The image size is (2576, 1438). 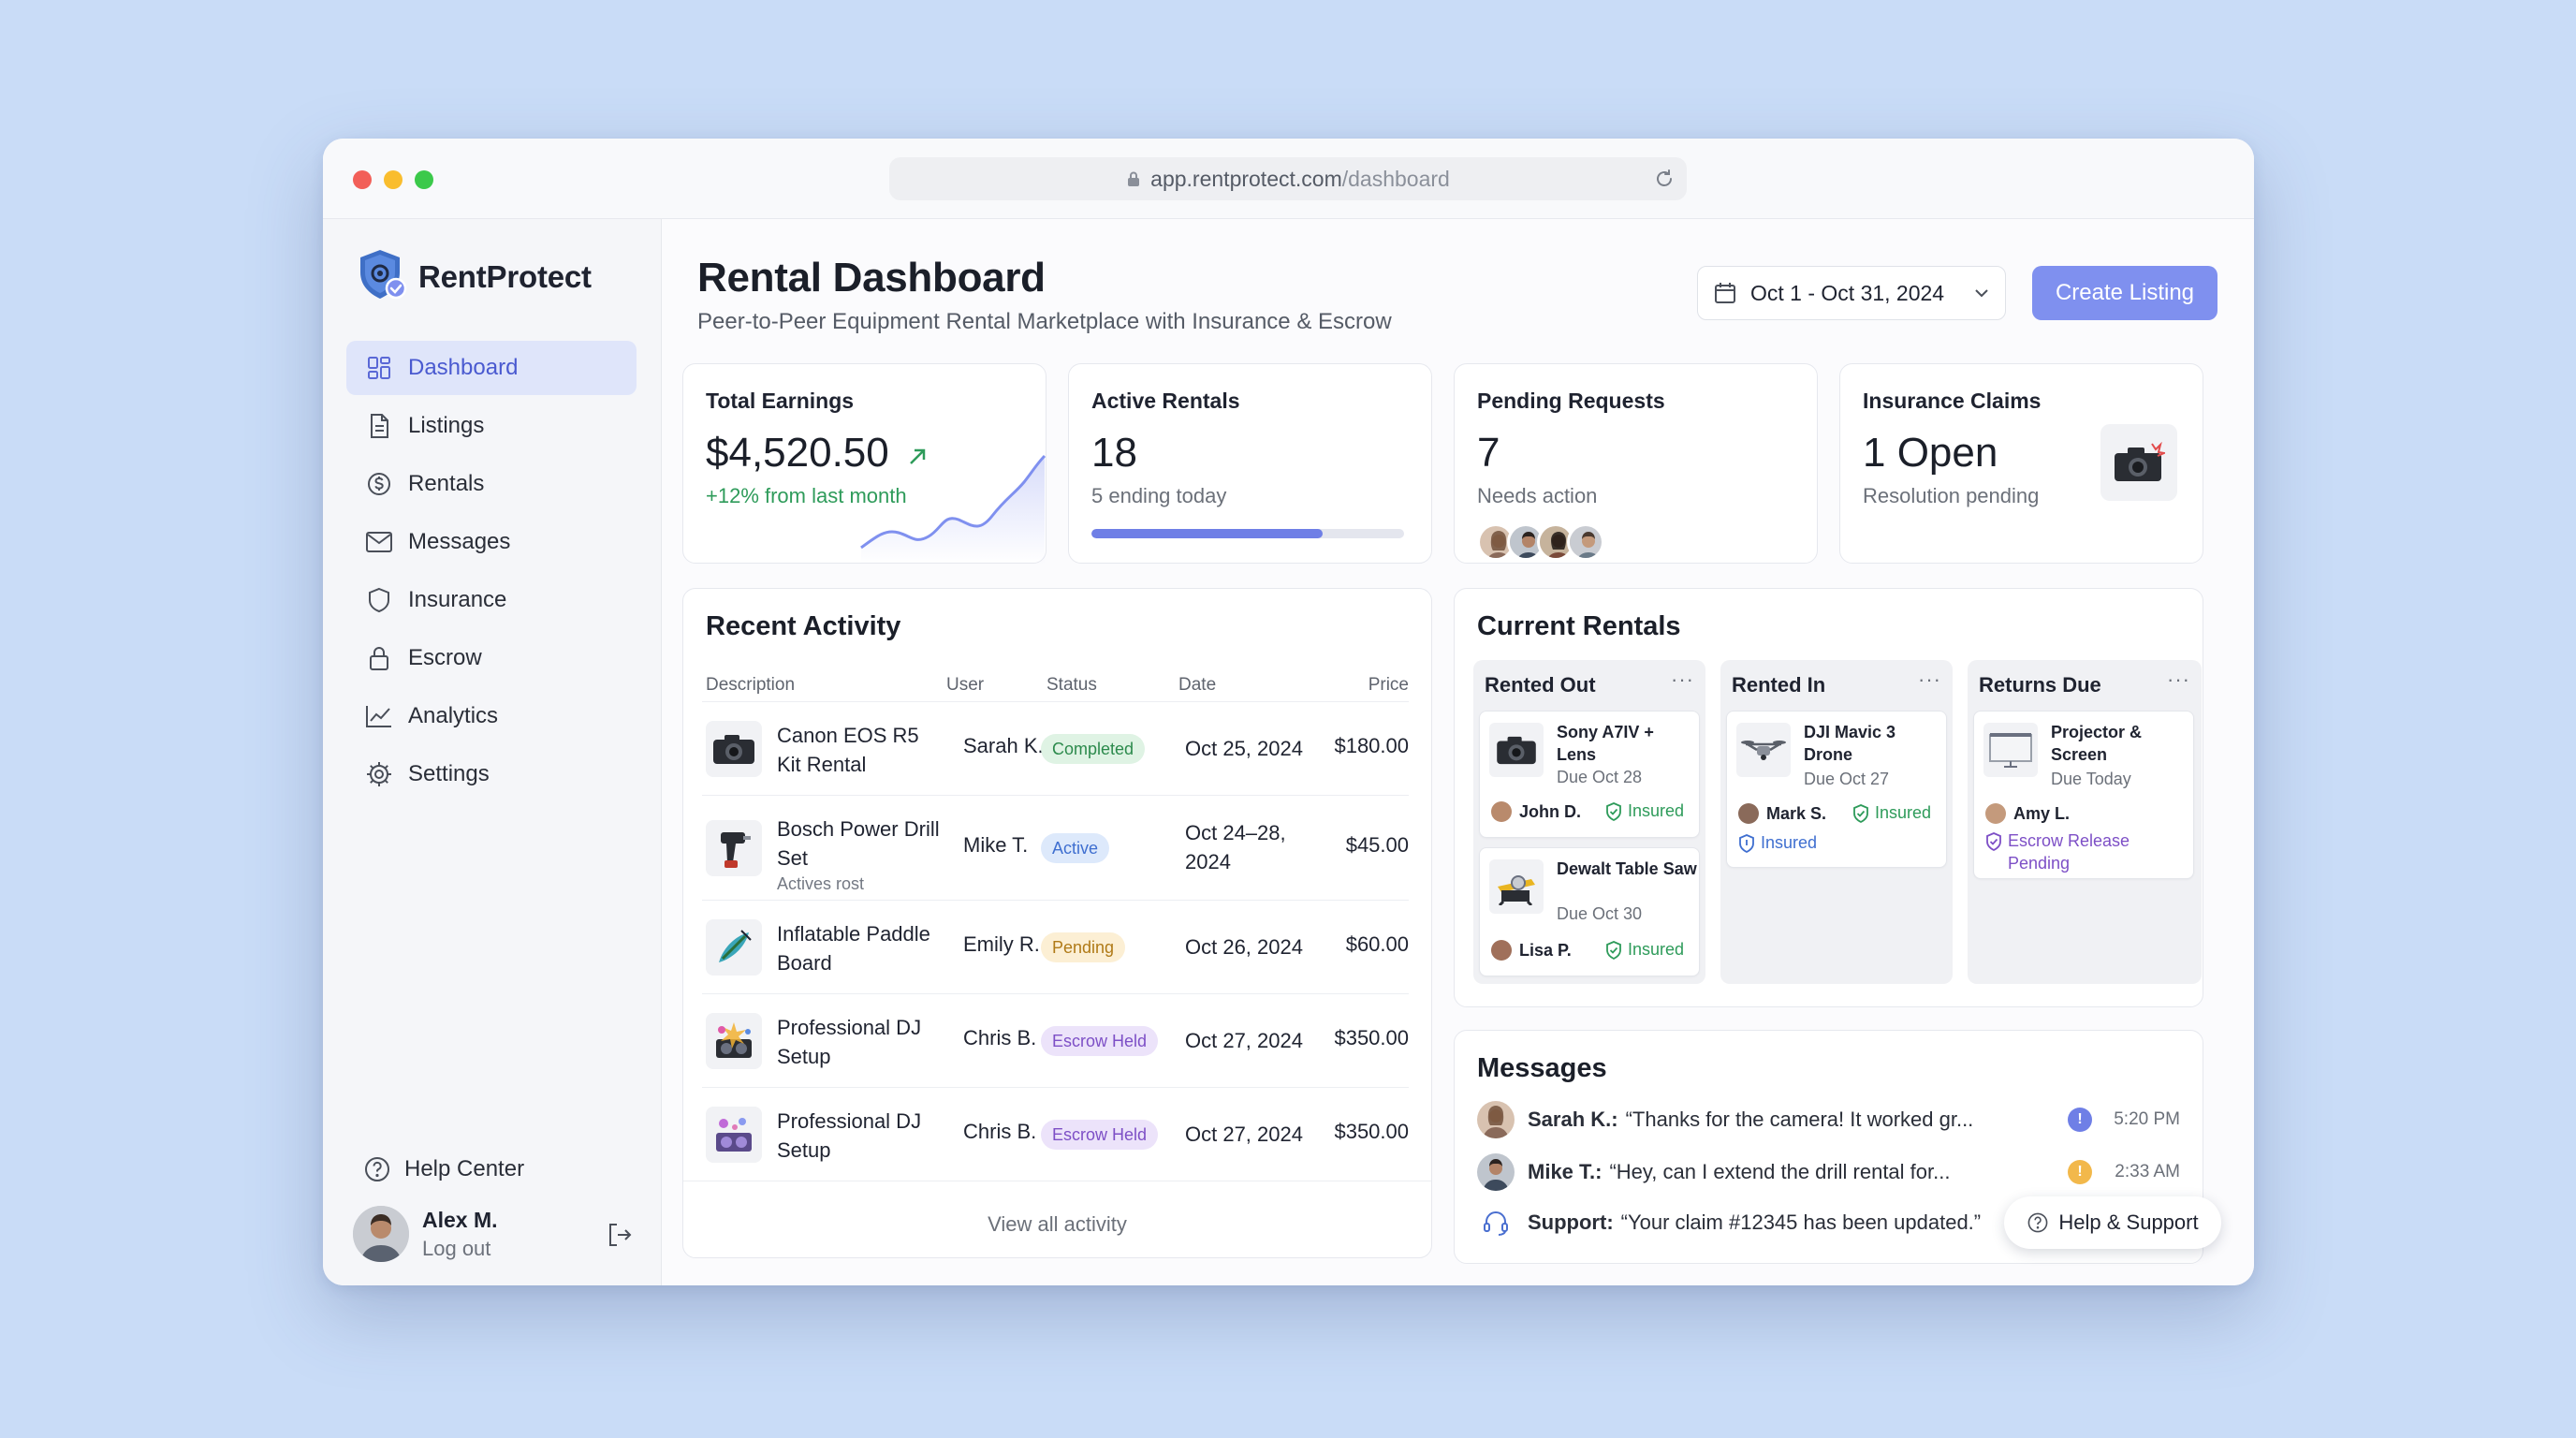 I want to click on column-header: Status, so click(x=1071, y=685).